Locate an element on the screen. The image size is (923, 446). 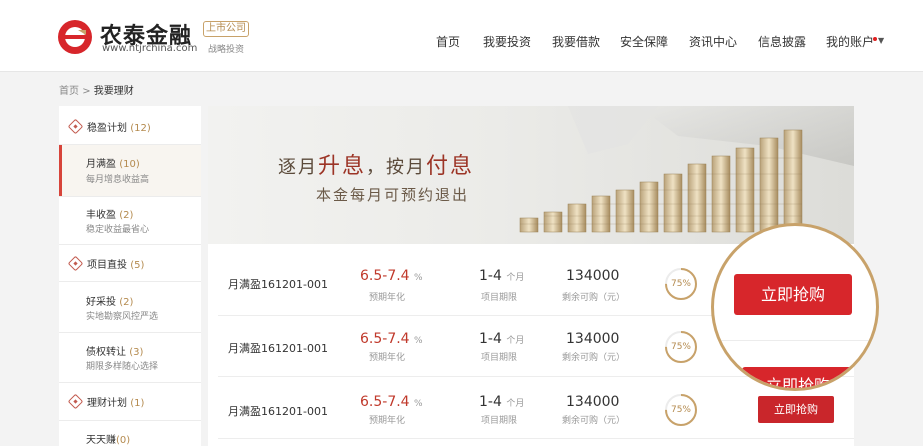
item-name: 好采投 is located at coordinates (101, 302).